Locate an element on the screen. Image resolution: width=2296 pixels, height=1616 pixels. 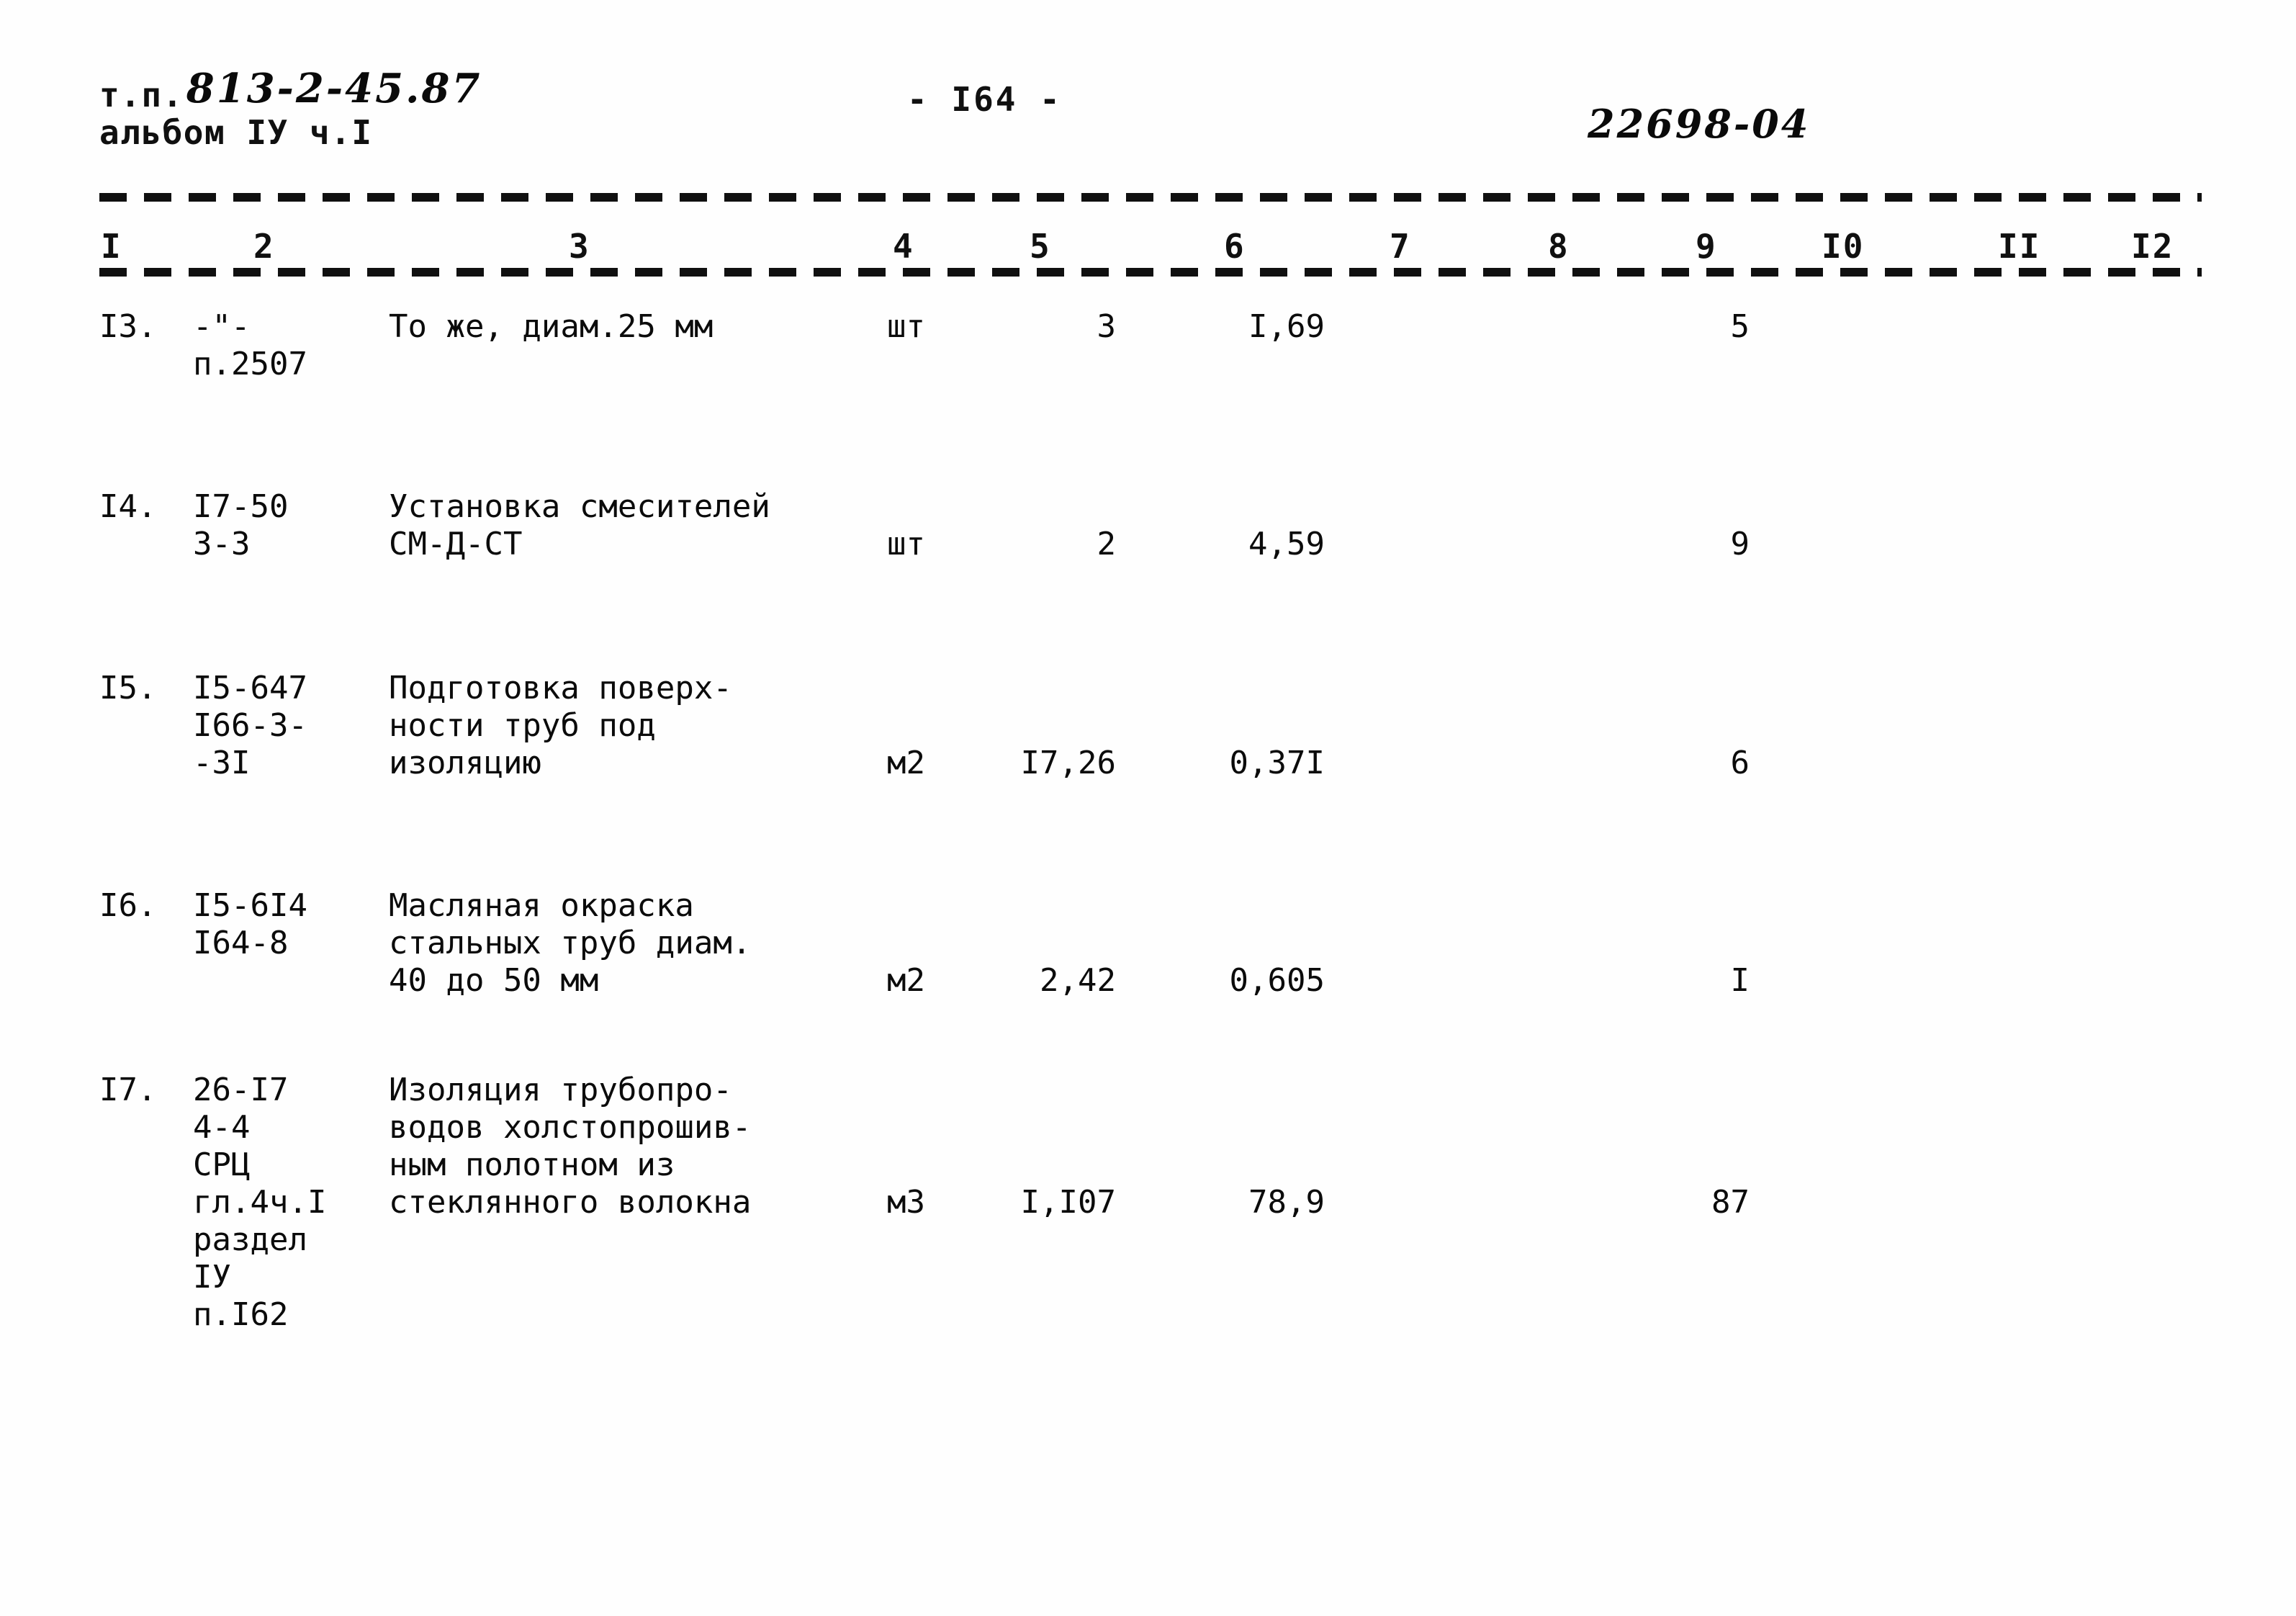
row-total: 6 is located at coordinates (1740, 763).